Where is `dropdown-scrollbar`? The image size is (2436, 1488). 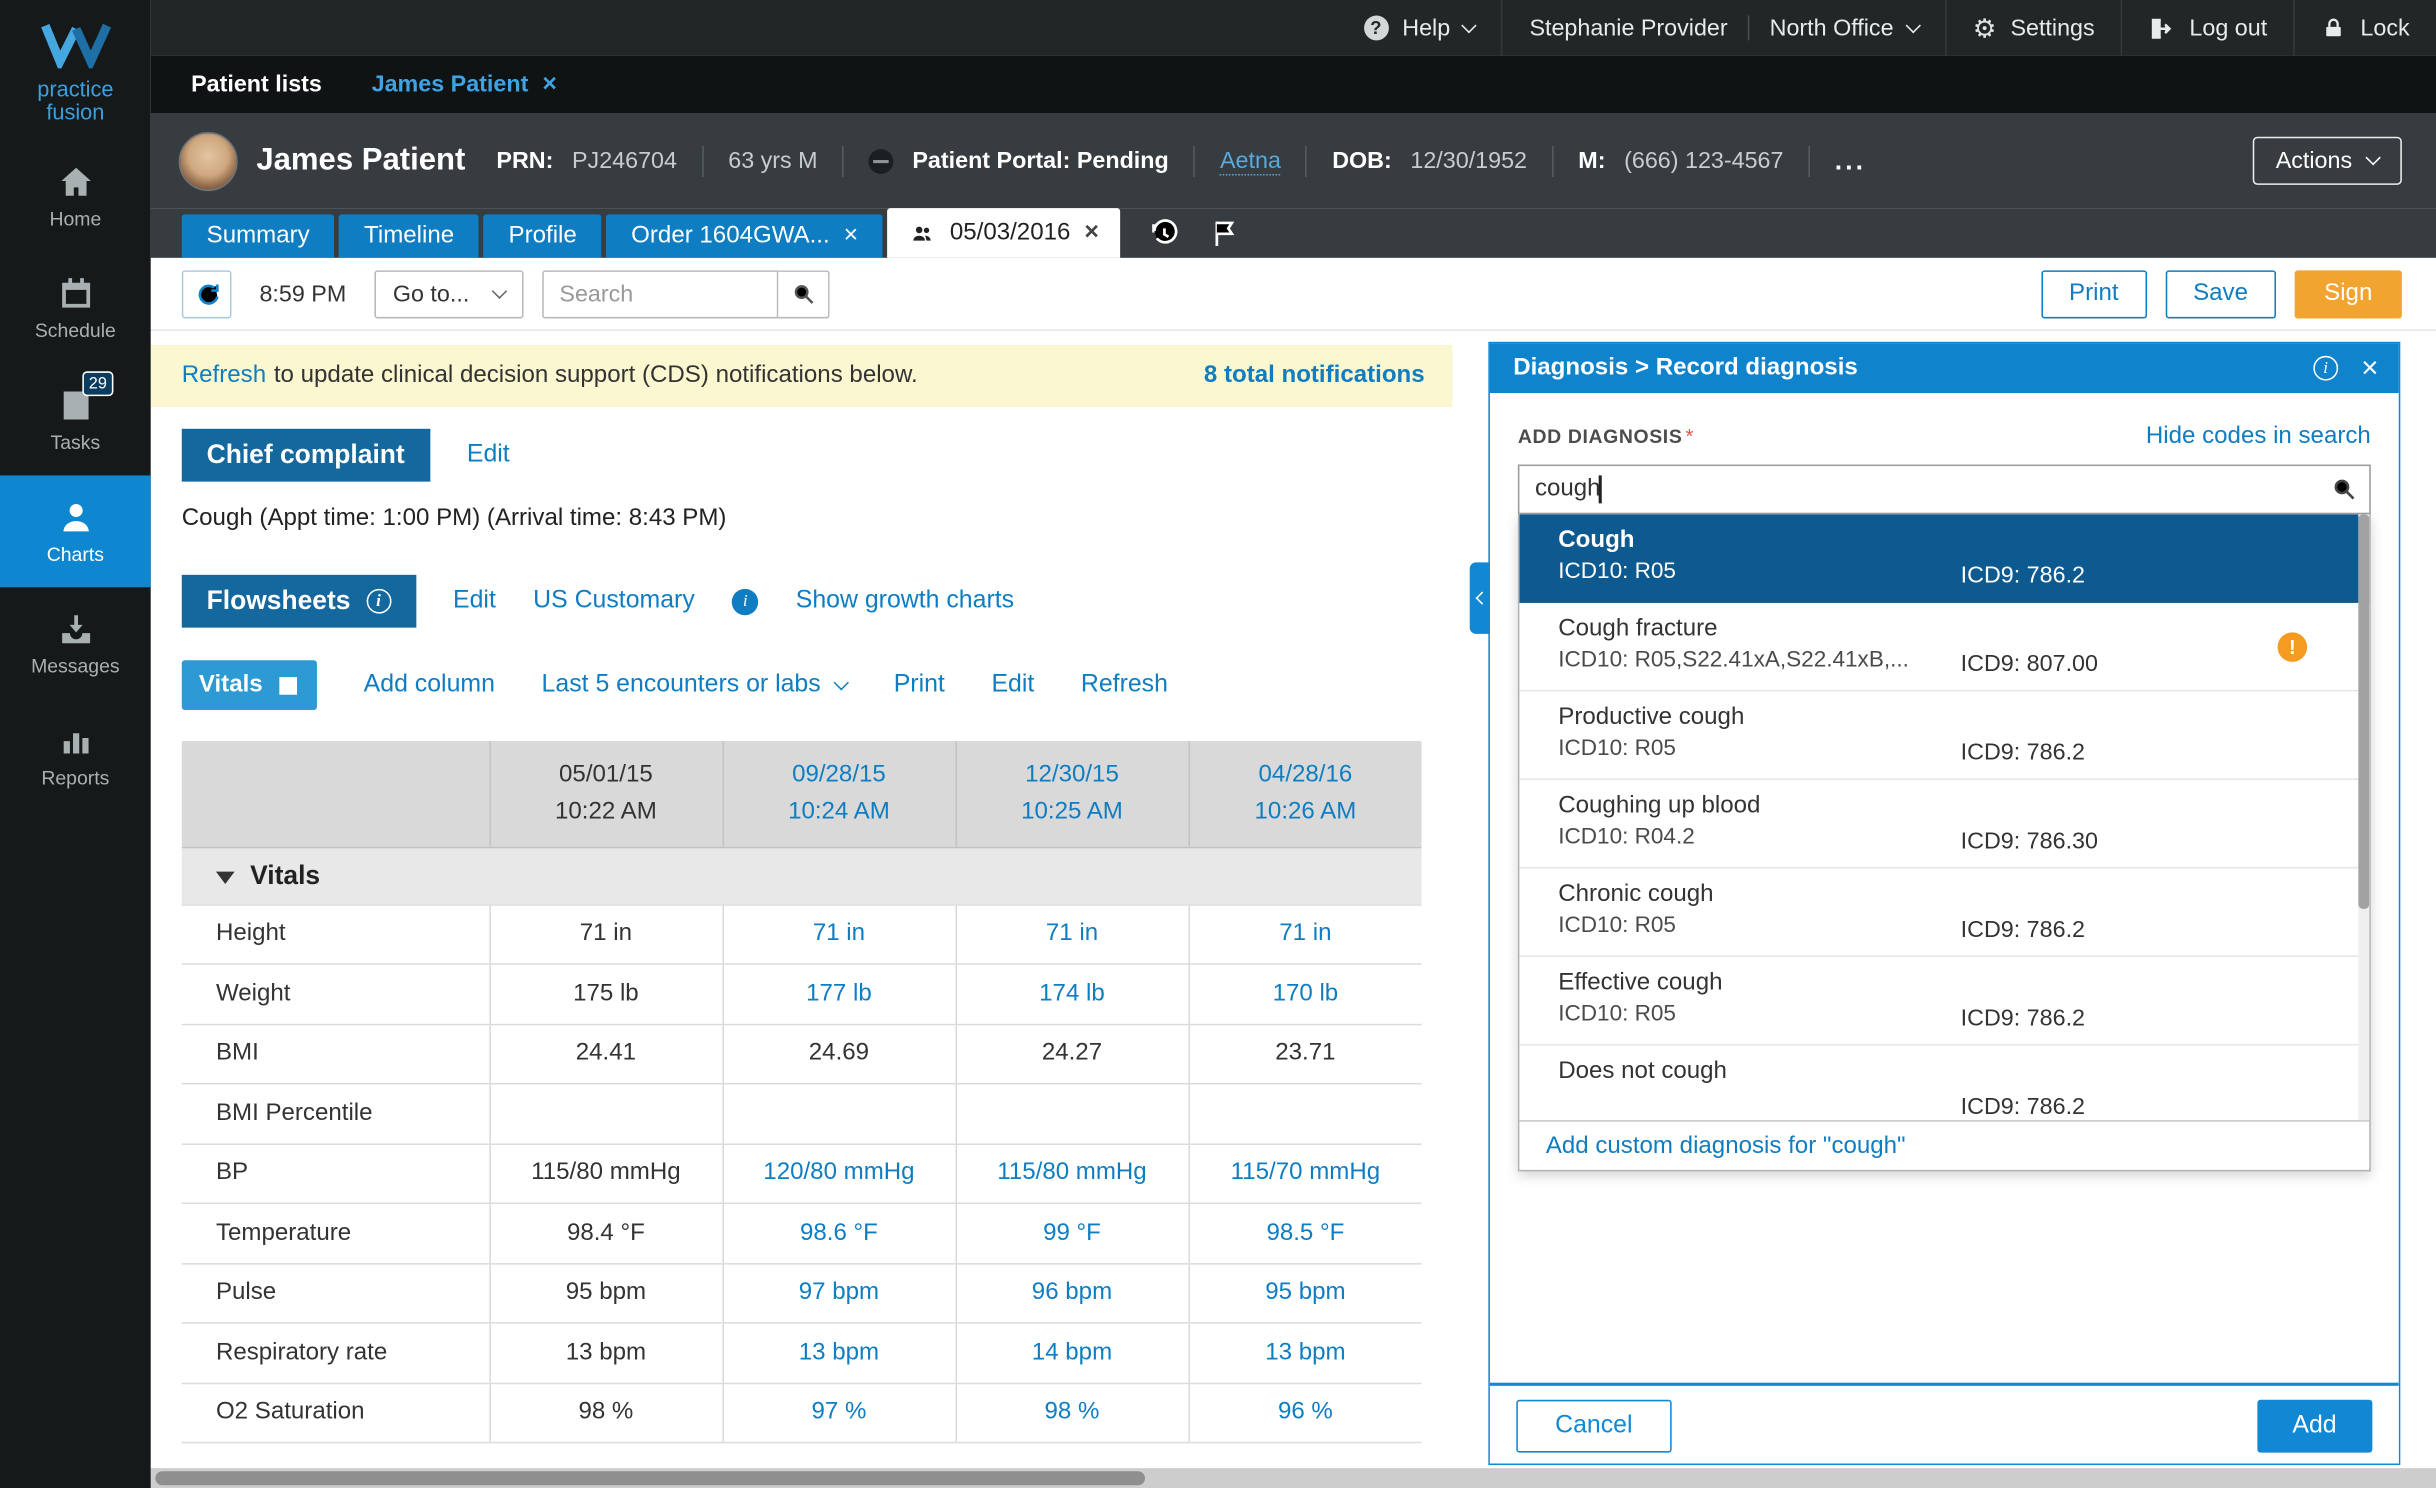
dropdown-scrollbar is located at coordinates (2364, 817).